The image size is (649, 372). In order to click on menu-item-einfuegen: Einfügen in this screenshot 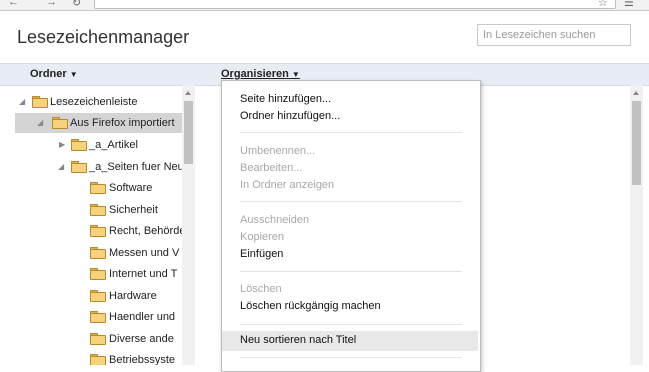, I will do `click(261, 254)`.